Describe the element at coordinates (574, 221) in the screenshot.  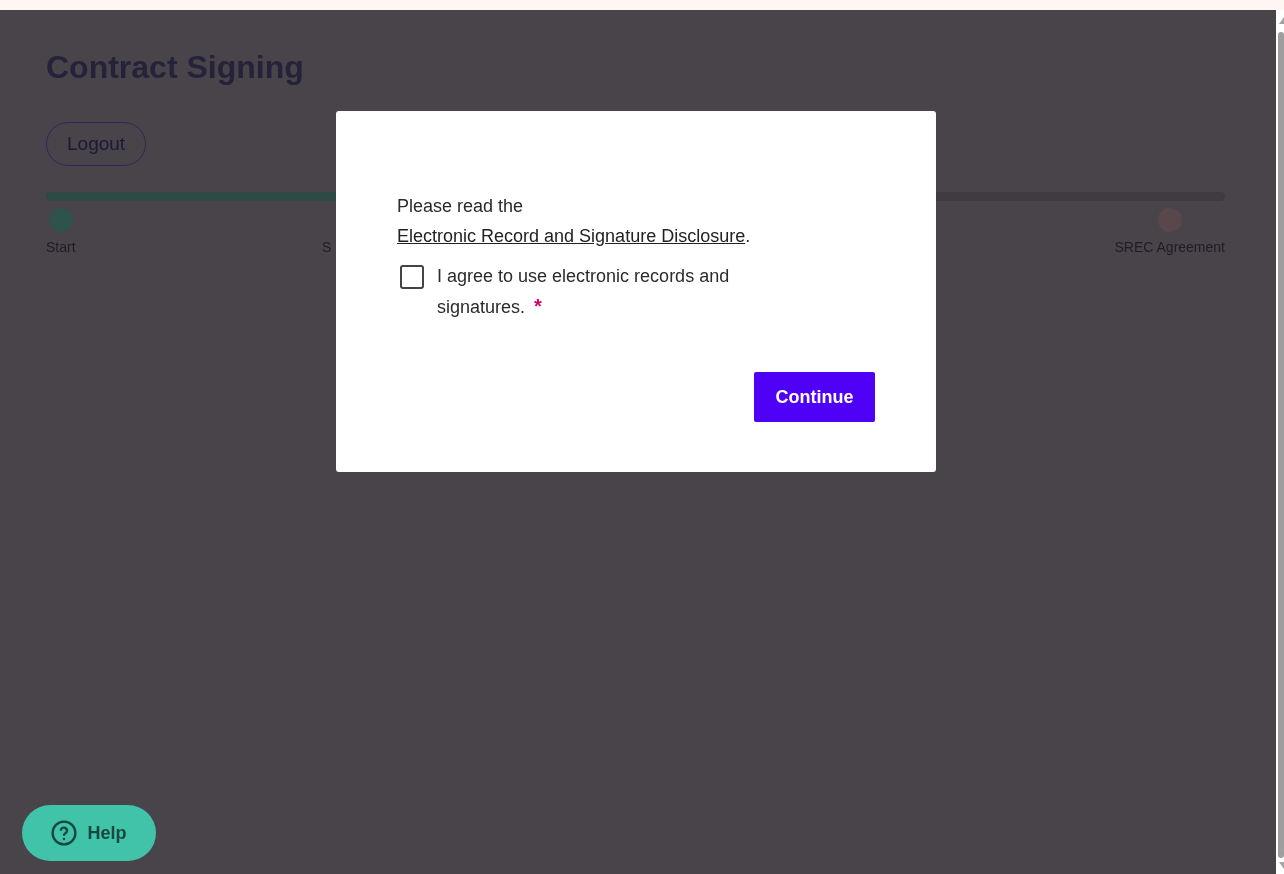
I see `disclosure-text: Please read the Electronic Record and Signature Disclosure.` at that location.